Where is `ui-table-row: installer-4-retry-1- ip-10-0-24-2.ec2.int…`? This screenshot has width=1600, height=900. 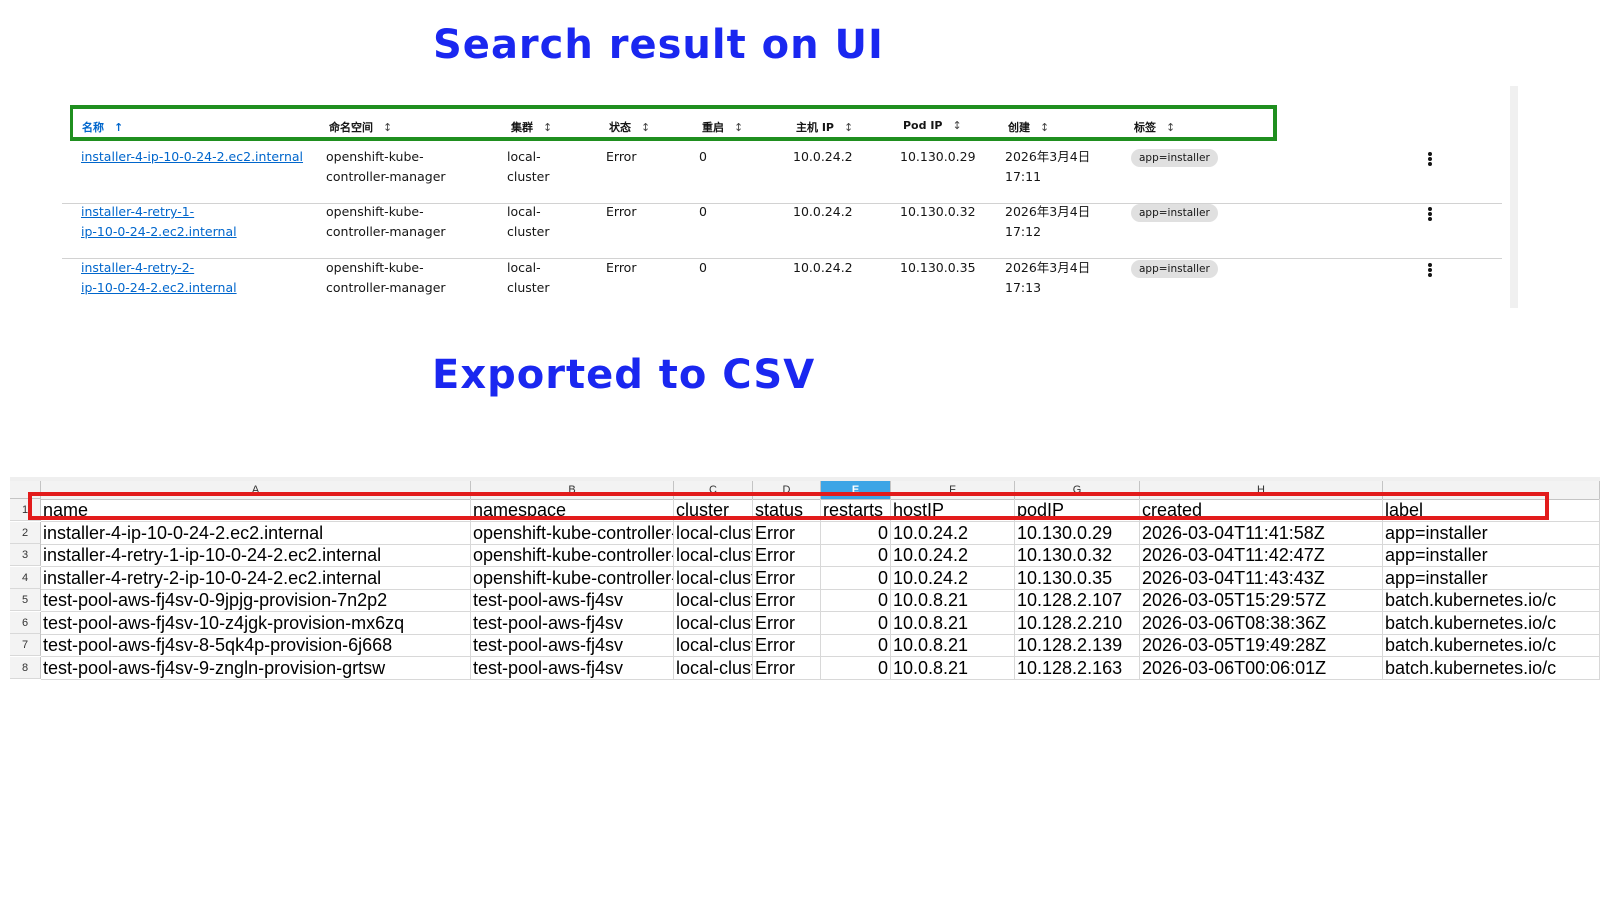 ui-table-row: installer-4-retry-1- ip-10-0-24-2.ec2.int… is located at coordinates (782, 230).